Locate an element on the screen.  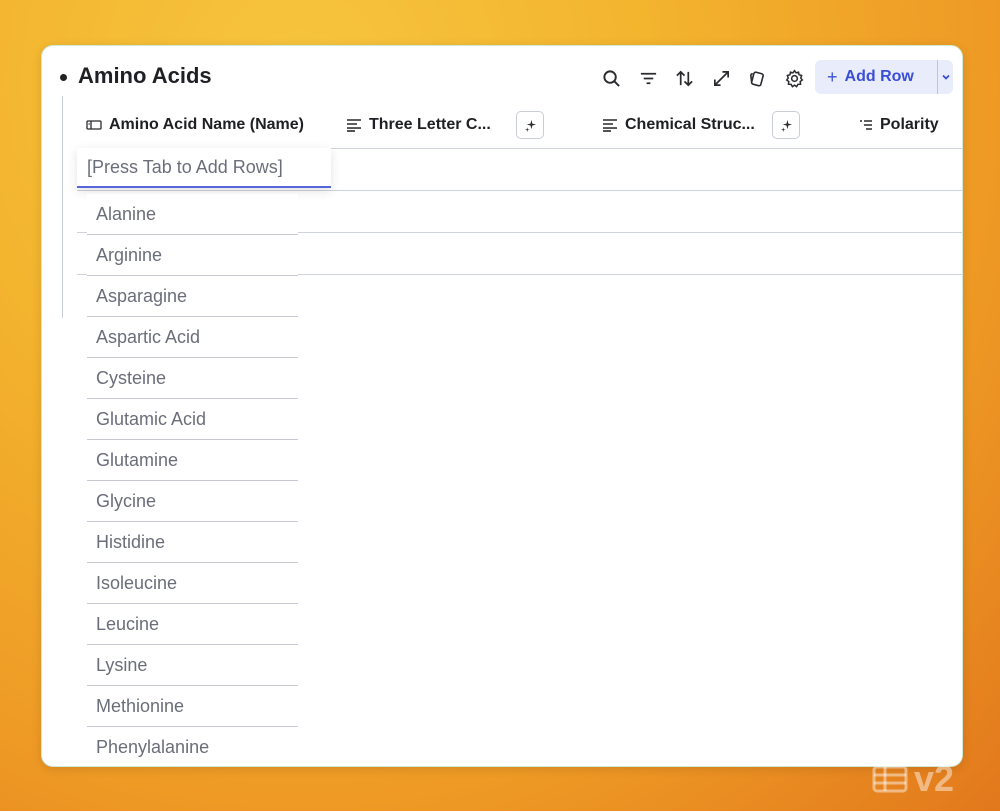
dropdown-option: Histidine is located at coordinates (192, 542).